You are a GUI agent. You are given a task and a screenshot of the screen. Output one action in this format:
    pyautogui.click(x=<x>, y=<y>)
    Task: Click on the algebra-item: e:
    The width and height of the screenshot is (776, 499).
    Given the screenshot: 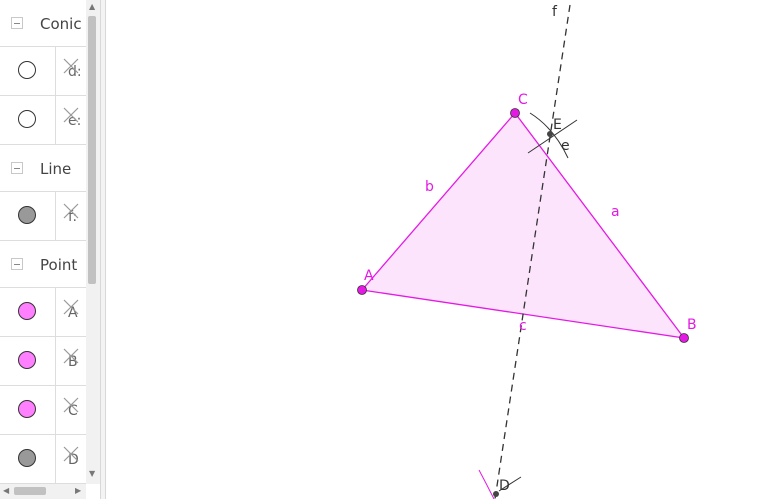 What is the action you would take?
    pyautogui.click(x=43, y=120)
    